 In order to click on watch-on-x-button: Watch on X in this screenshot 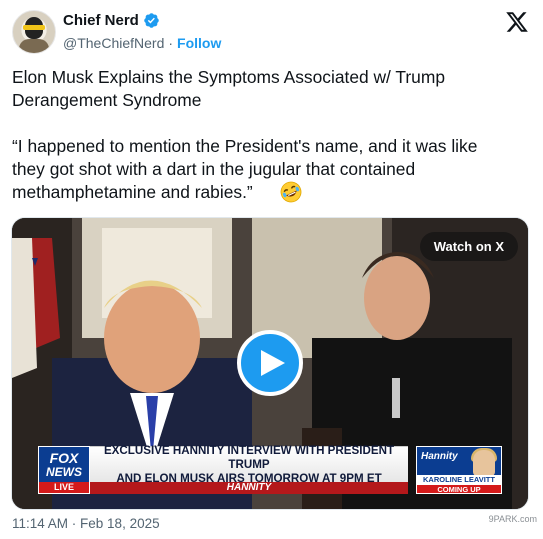, I will do `click(468, 246)`.